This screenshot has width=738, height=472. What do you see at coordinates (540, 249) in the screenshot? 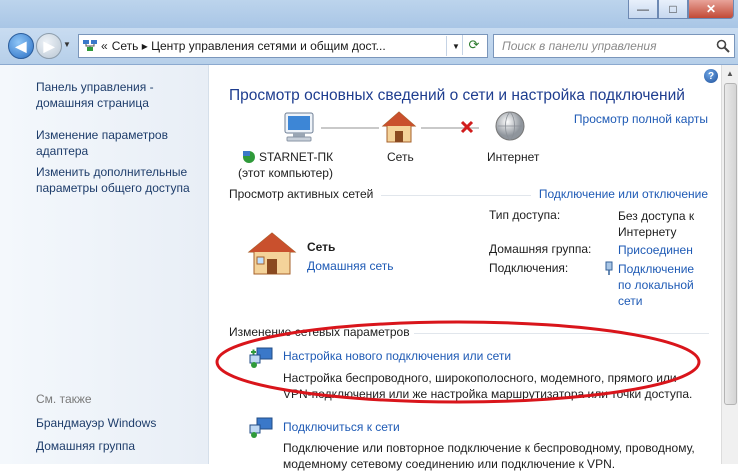
I see `homegroup-label: Домашняя группа:` at bounding box center [540, 249].